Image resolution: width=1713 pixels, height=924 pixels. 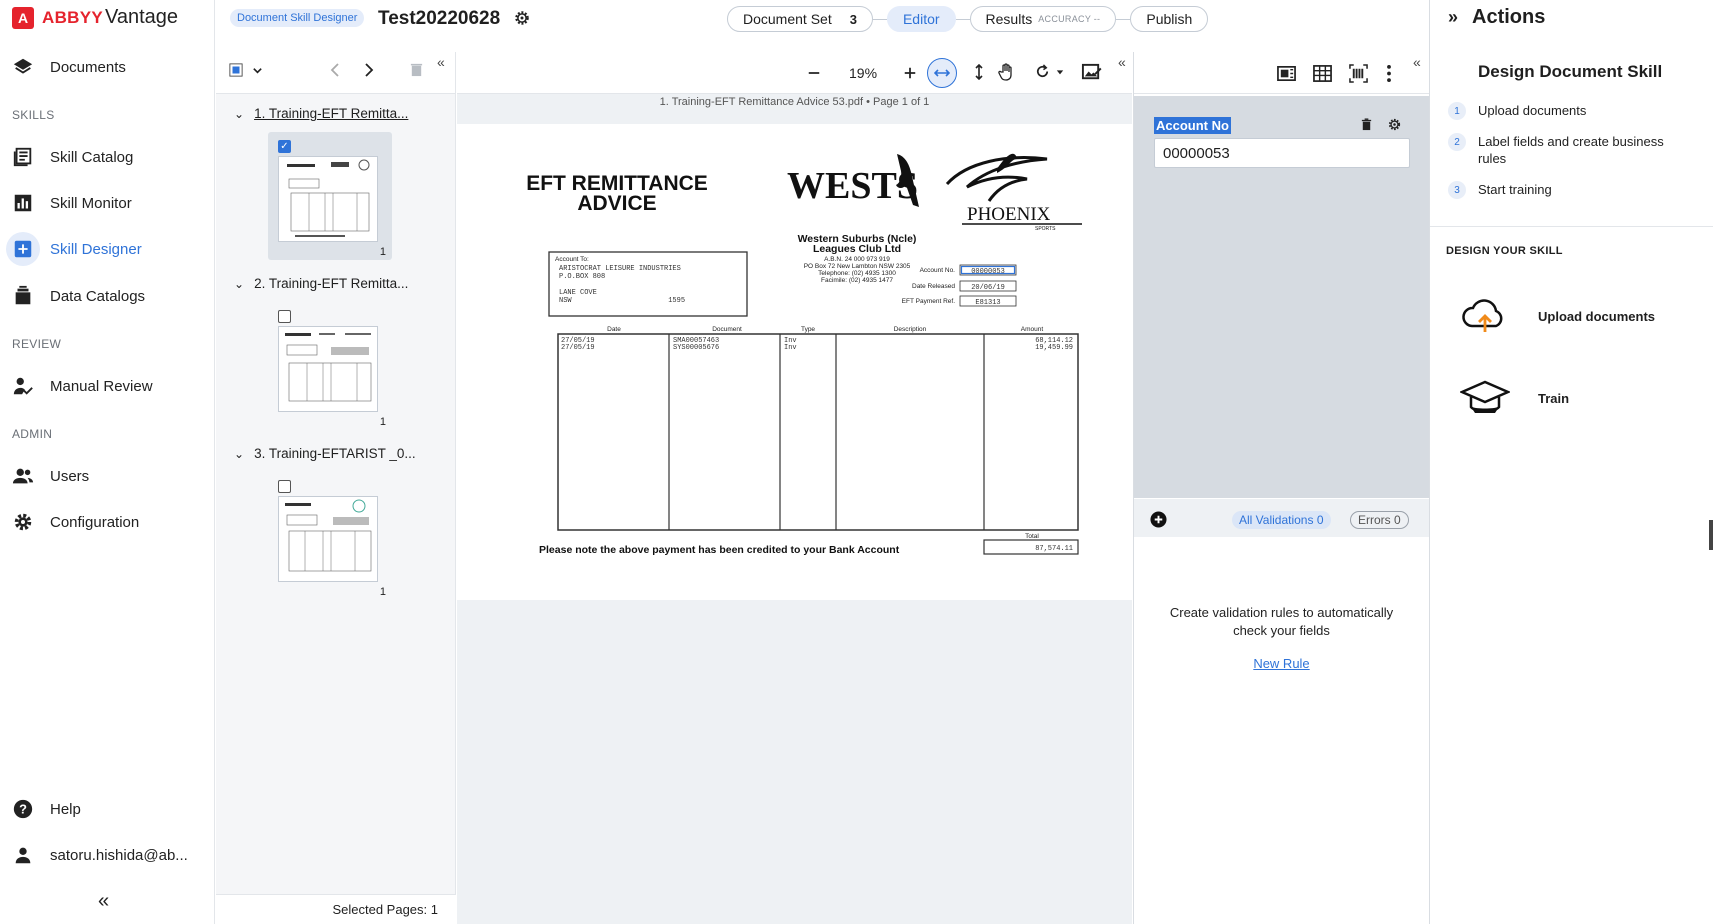 What do you see at coordinates (257, 70) in the screenshot?
I see `chevron-down-icon` at bounding box center [257, 70].